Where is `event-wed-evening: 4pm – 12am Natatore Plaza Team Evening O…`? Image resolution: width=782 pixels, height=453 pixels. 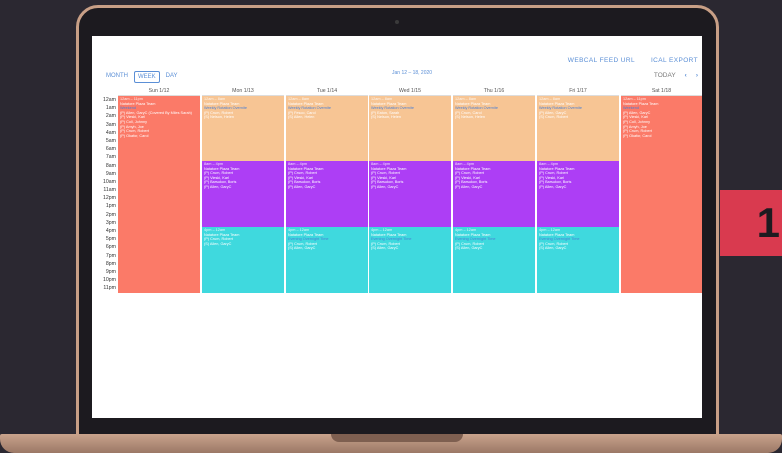 event-wed-evening: 4pm – 12am Natatore Plaza Team Evening O… is located at coordinates (410, 260).